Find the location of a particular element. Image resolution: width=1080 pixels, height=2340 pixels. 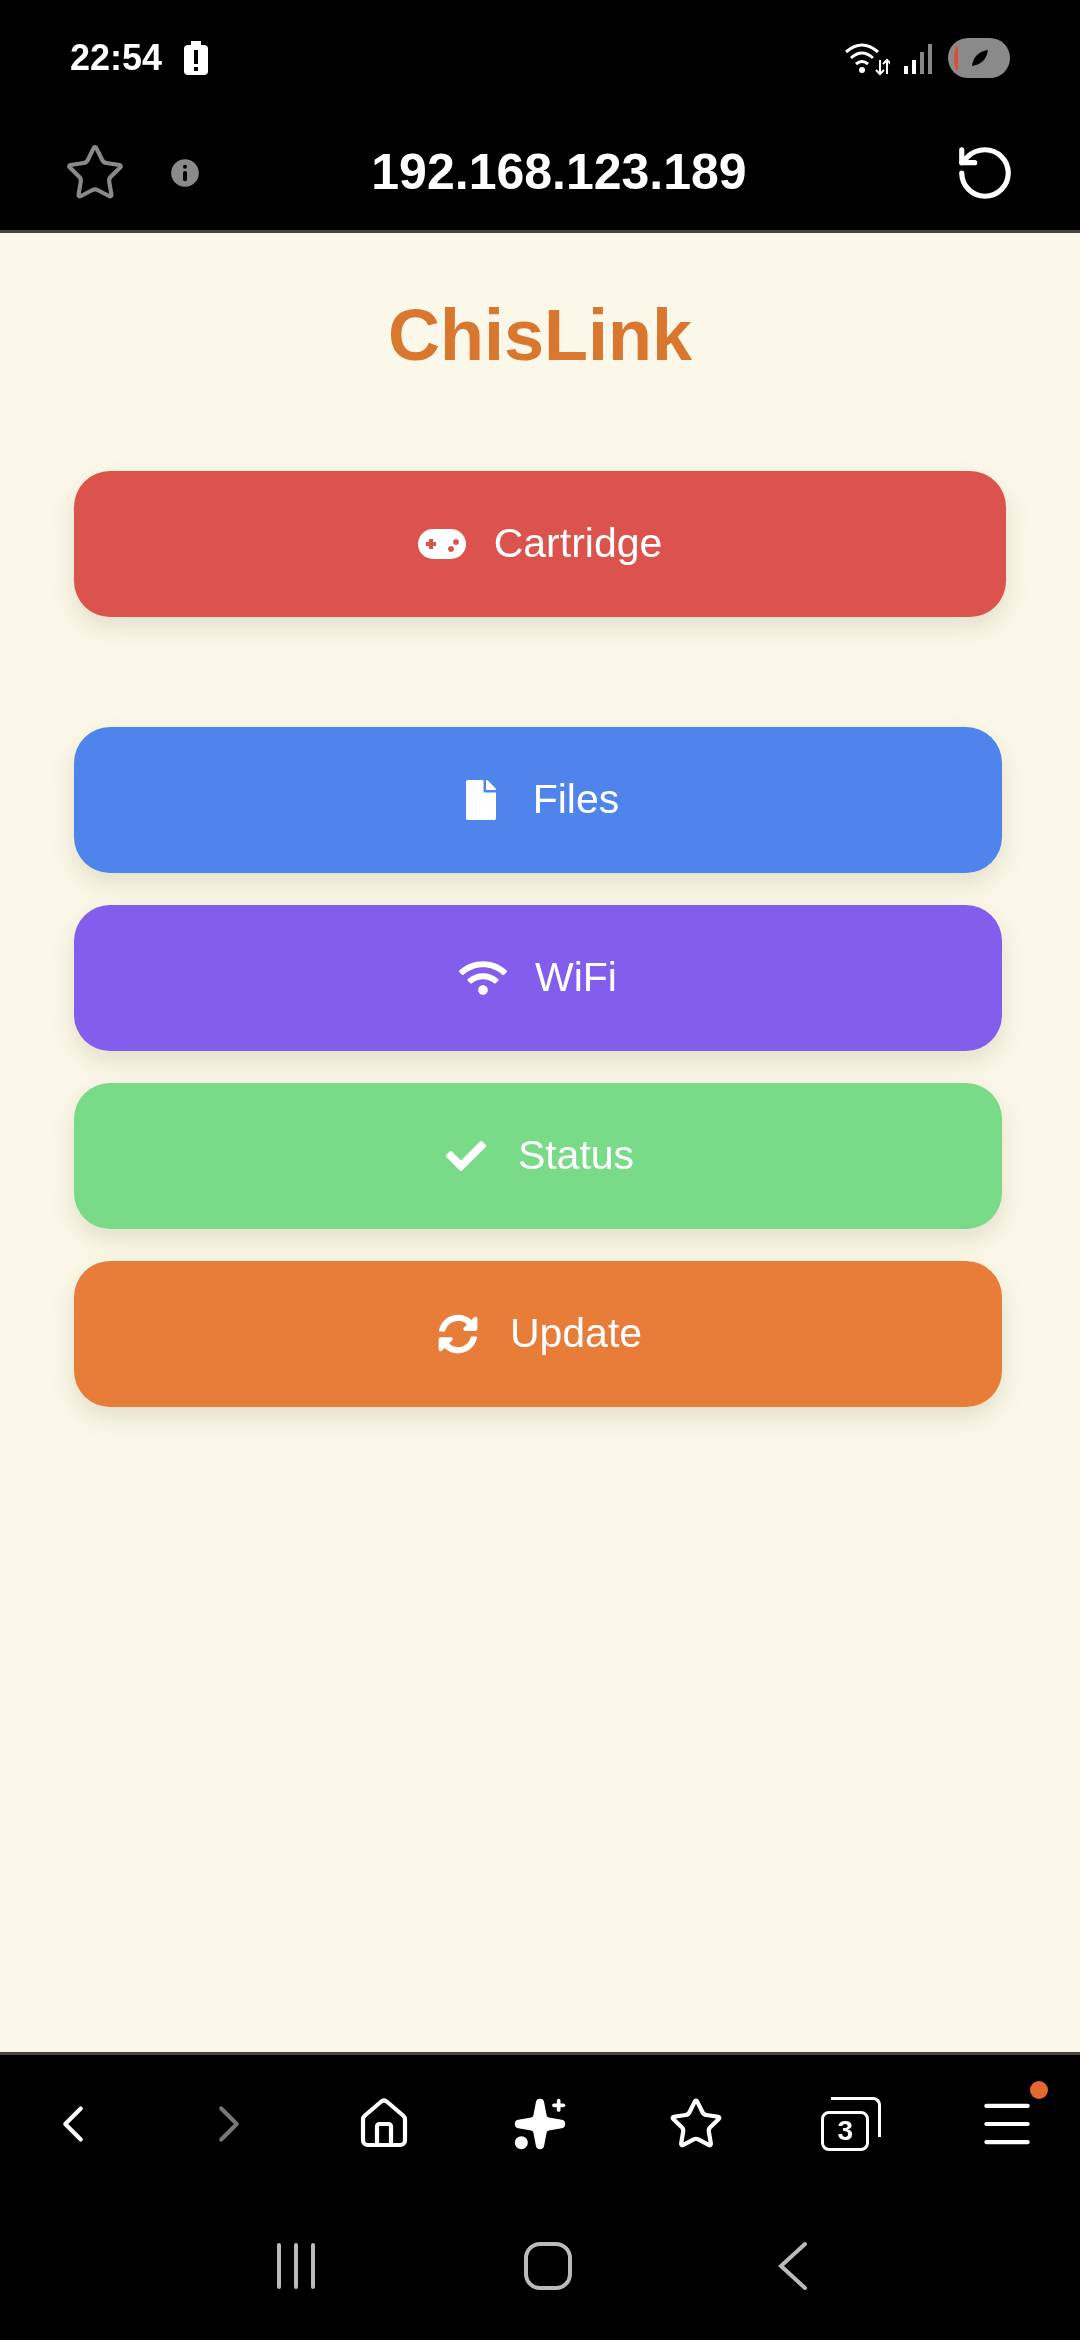

cell-signal-icon is located at coordinates (919, 57).